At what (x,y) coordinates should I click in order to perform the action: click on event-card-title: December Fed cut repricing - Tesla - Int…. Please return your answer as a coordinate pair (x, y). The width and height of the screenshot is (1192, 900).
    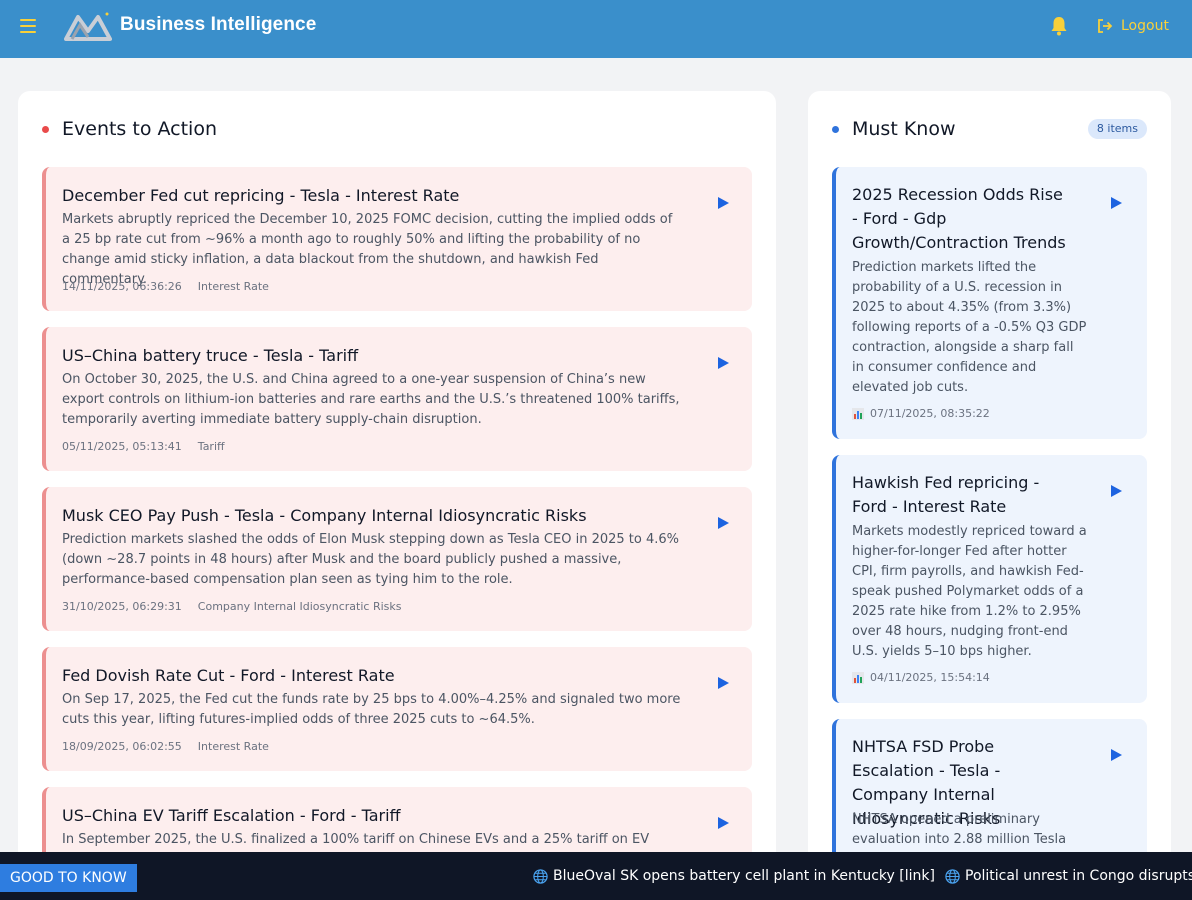
    Looking at the image, I should click on (261, 195).